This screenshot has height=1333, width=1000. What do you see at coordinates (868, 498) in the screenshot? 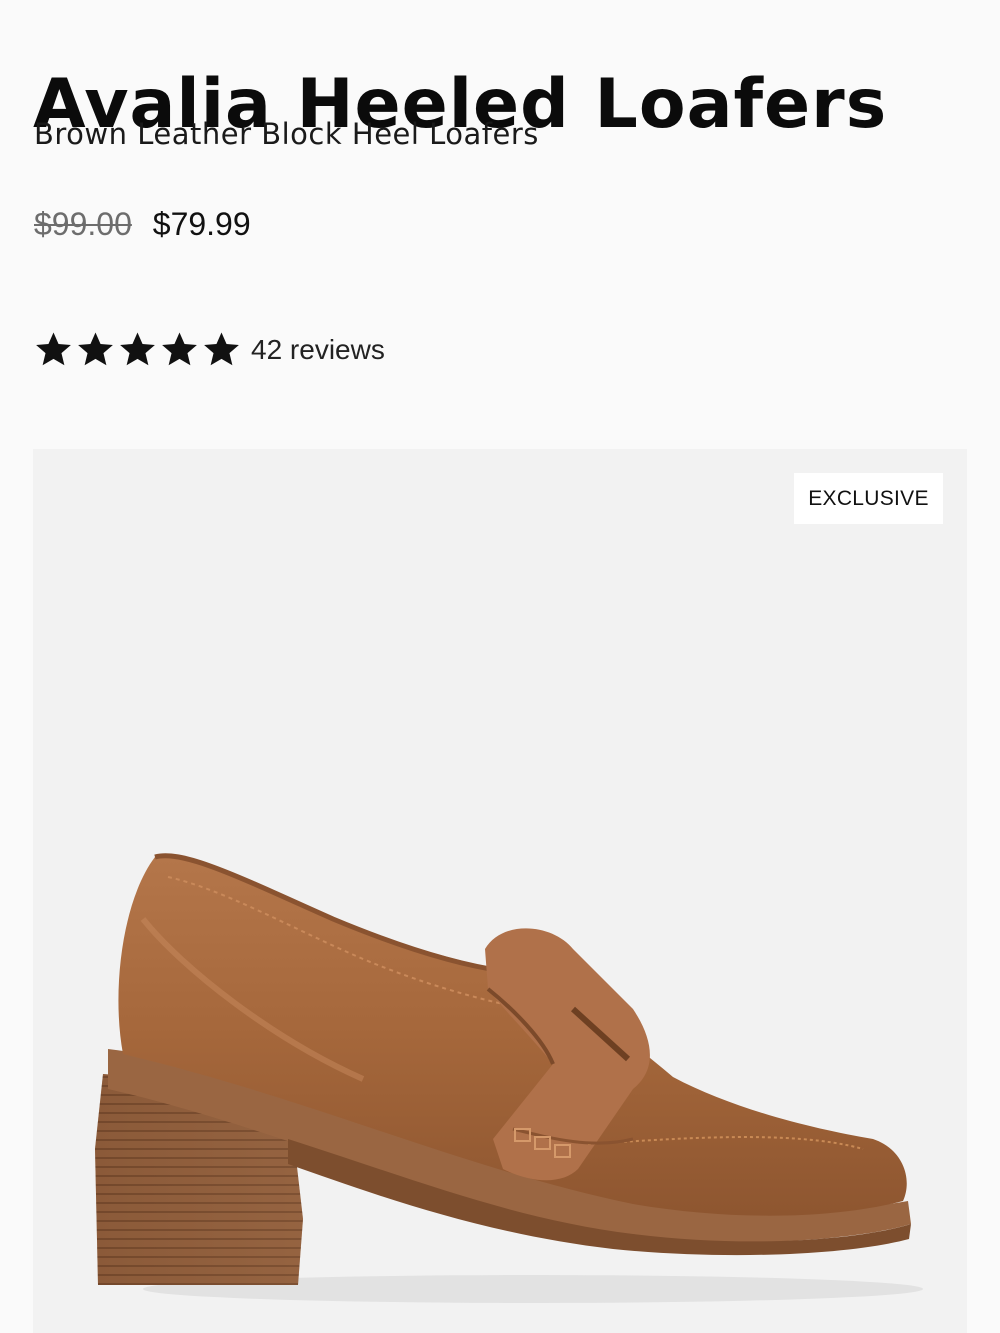
I see `exclusive-badge: EXCLUSIVE` at bounding box center [868, 498].